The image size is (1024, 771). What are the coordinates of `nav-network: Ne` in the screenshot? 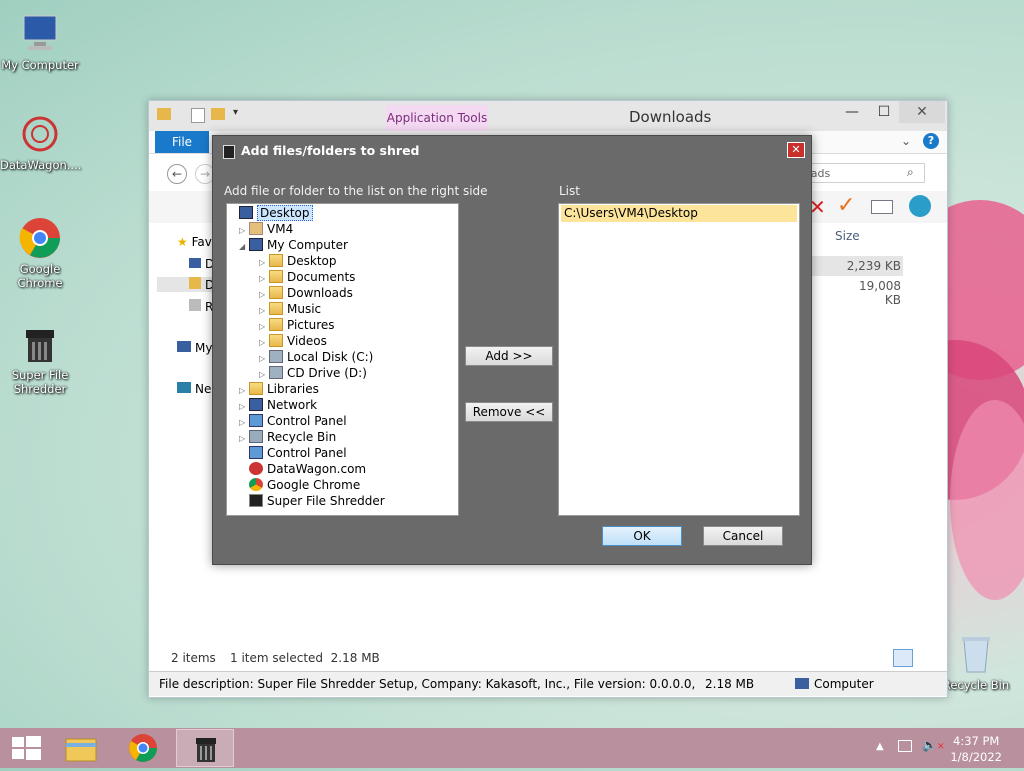 It's located at (194, 389).